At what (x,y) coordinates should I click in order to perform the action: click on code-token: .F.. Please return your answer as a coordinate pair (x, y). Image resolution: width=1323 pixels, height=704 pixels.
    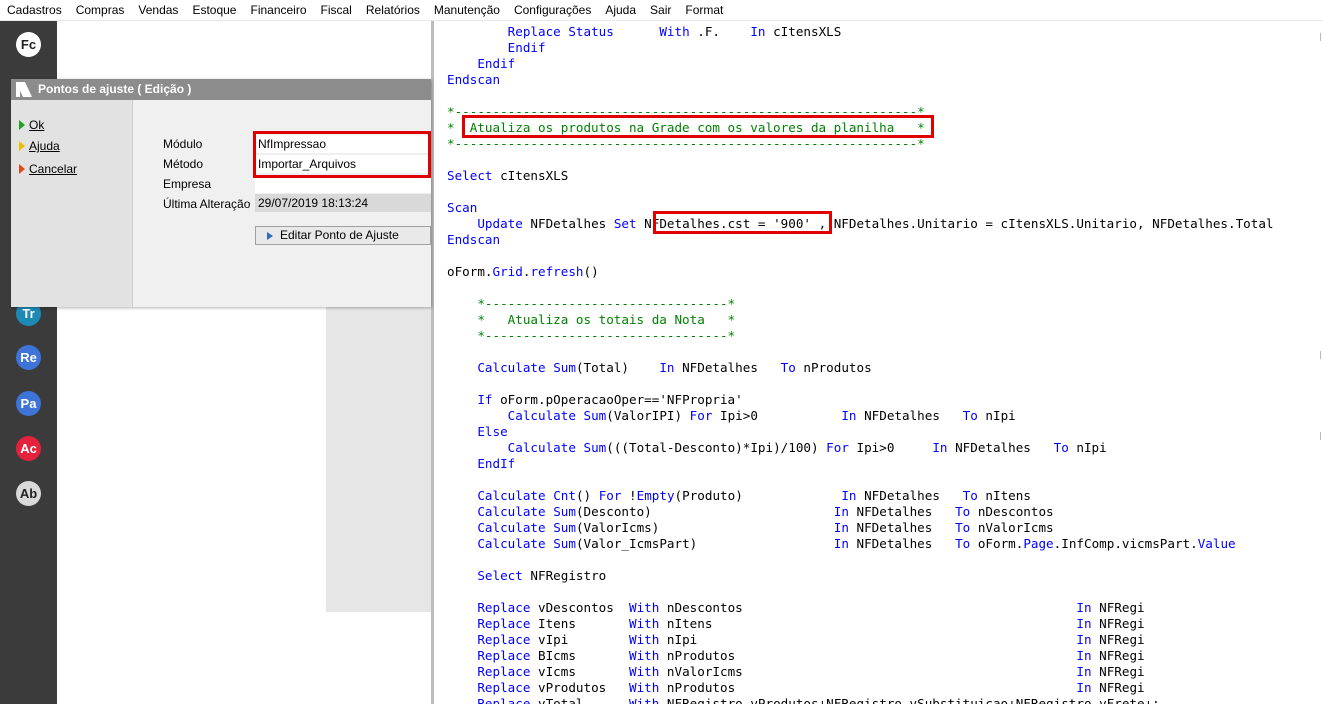
    Looking at the image, I should click on (720, 31).